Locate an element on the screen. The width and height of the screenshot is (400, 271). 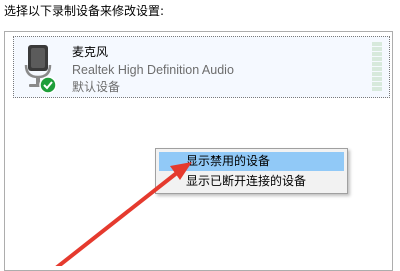
level-meter is located at coordinates (377, 66).